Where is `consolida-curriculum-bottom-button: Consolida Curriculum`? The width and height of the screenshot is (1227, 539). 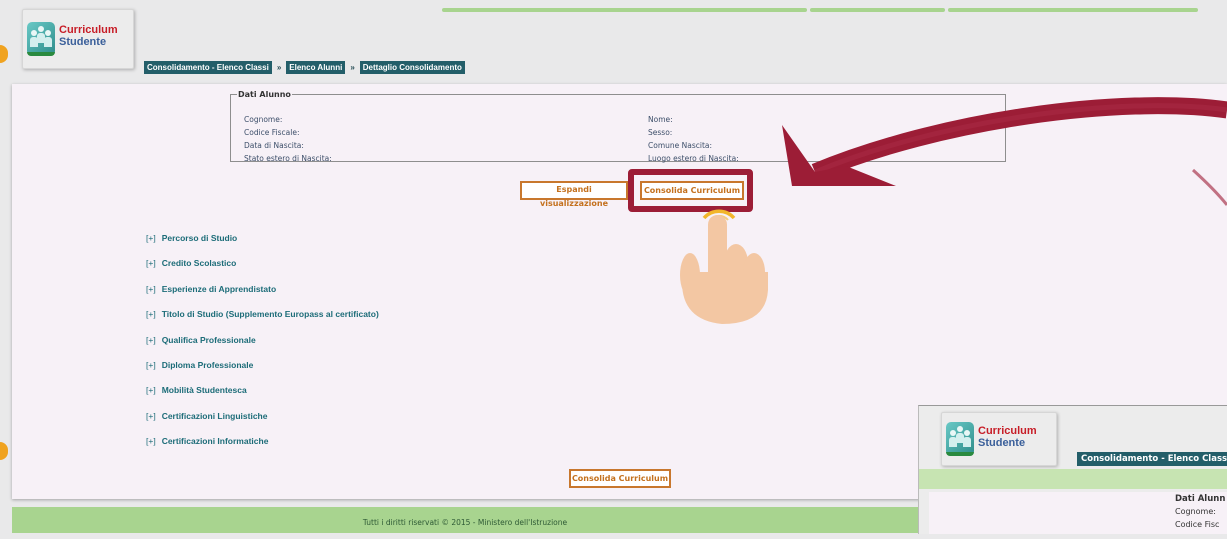 consolida-curriculum-bottom-button: Consolida Curriculum is located at coordinates (620, 478).